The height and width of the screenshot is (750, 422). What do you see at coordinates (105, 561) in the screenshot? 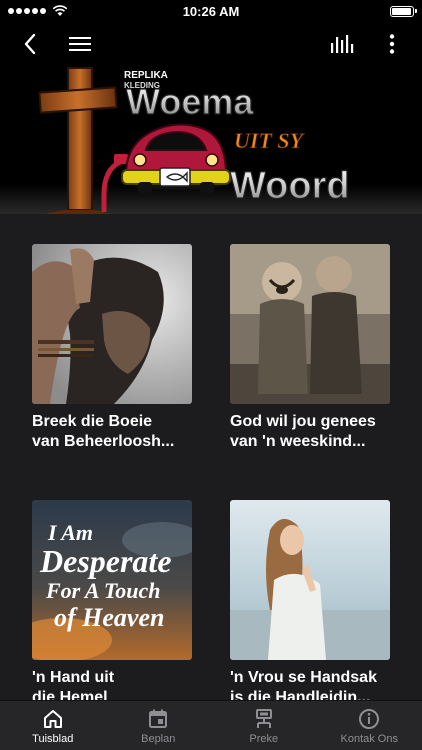
I see `poster-line2: Desperate` at bounding box center [105, 561].